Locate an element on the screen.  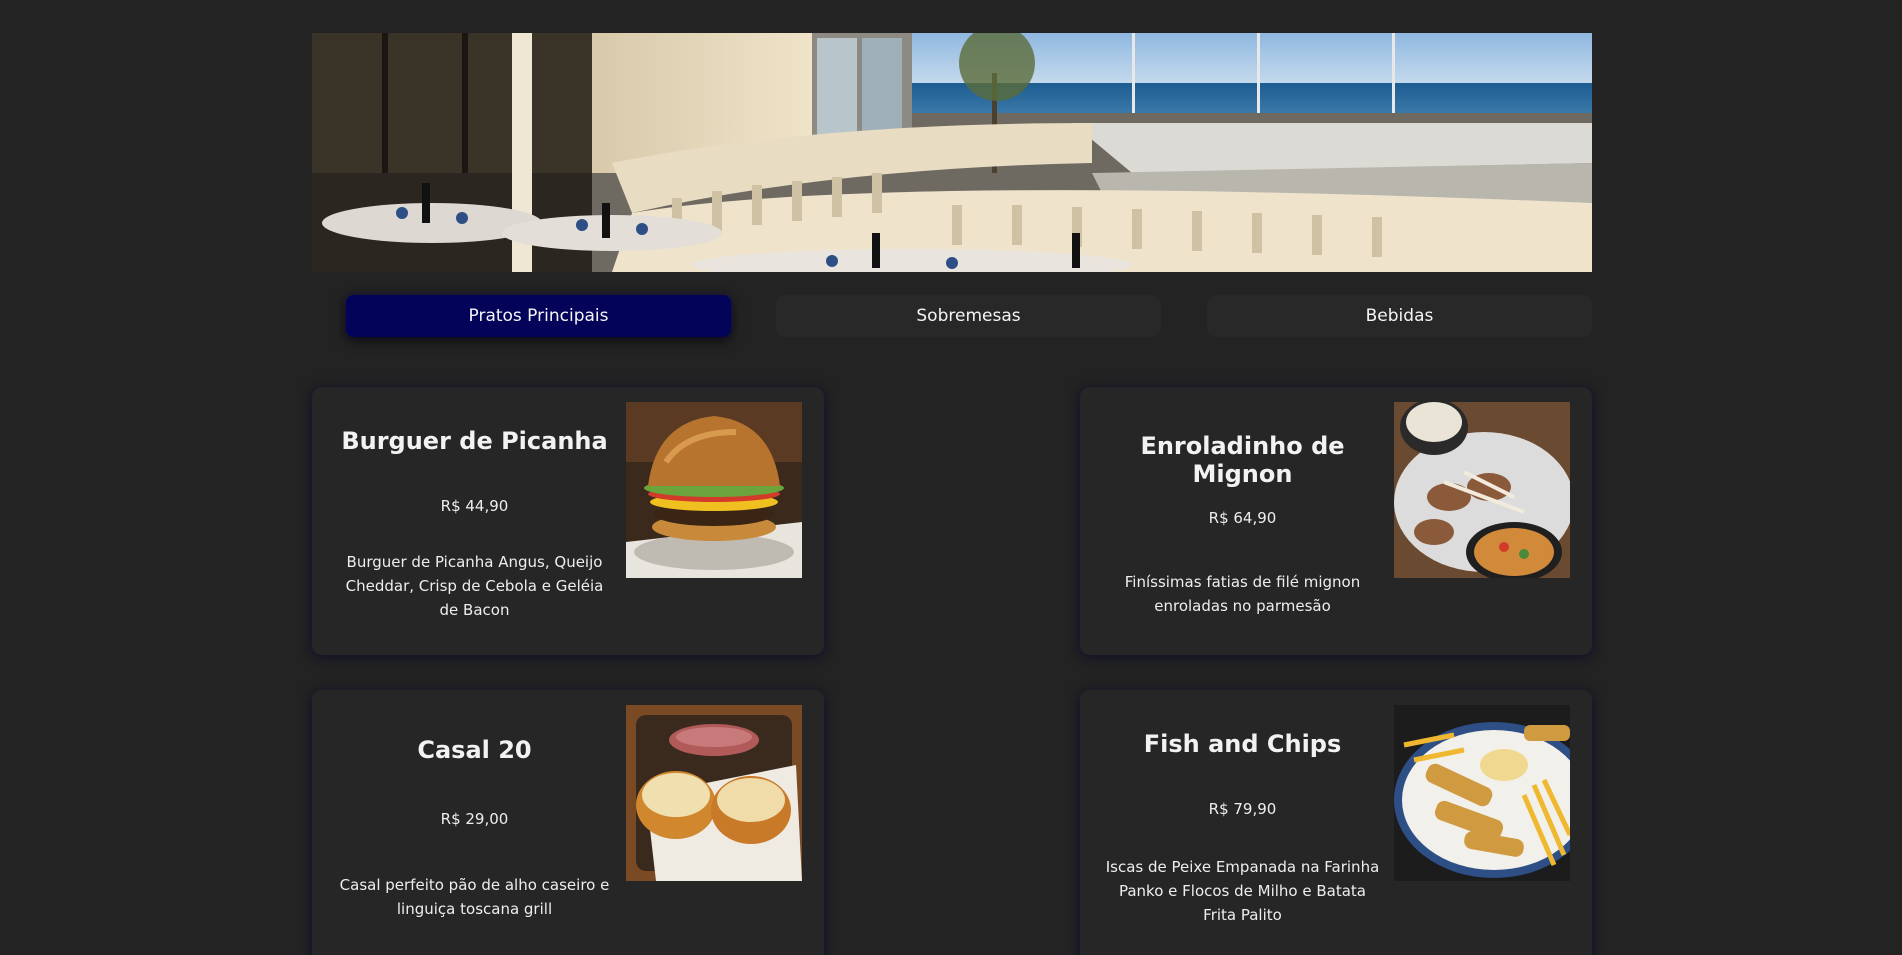
menu-item-price: R$ 29,00 is located at coordinates (474, 819).